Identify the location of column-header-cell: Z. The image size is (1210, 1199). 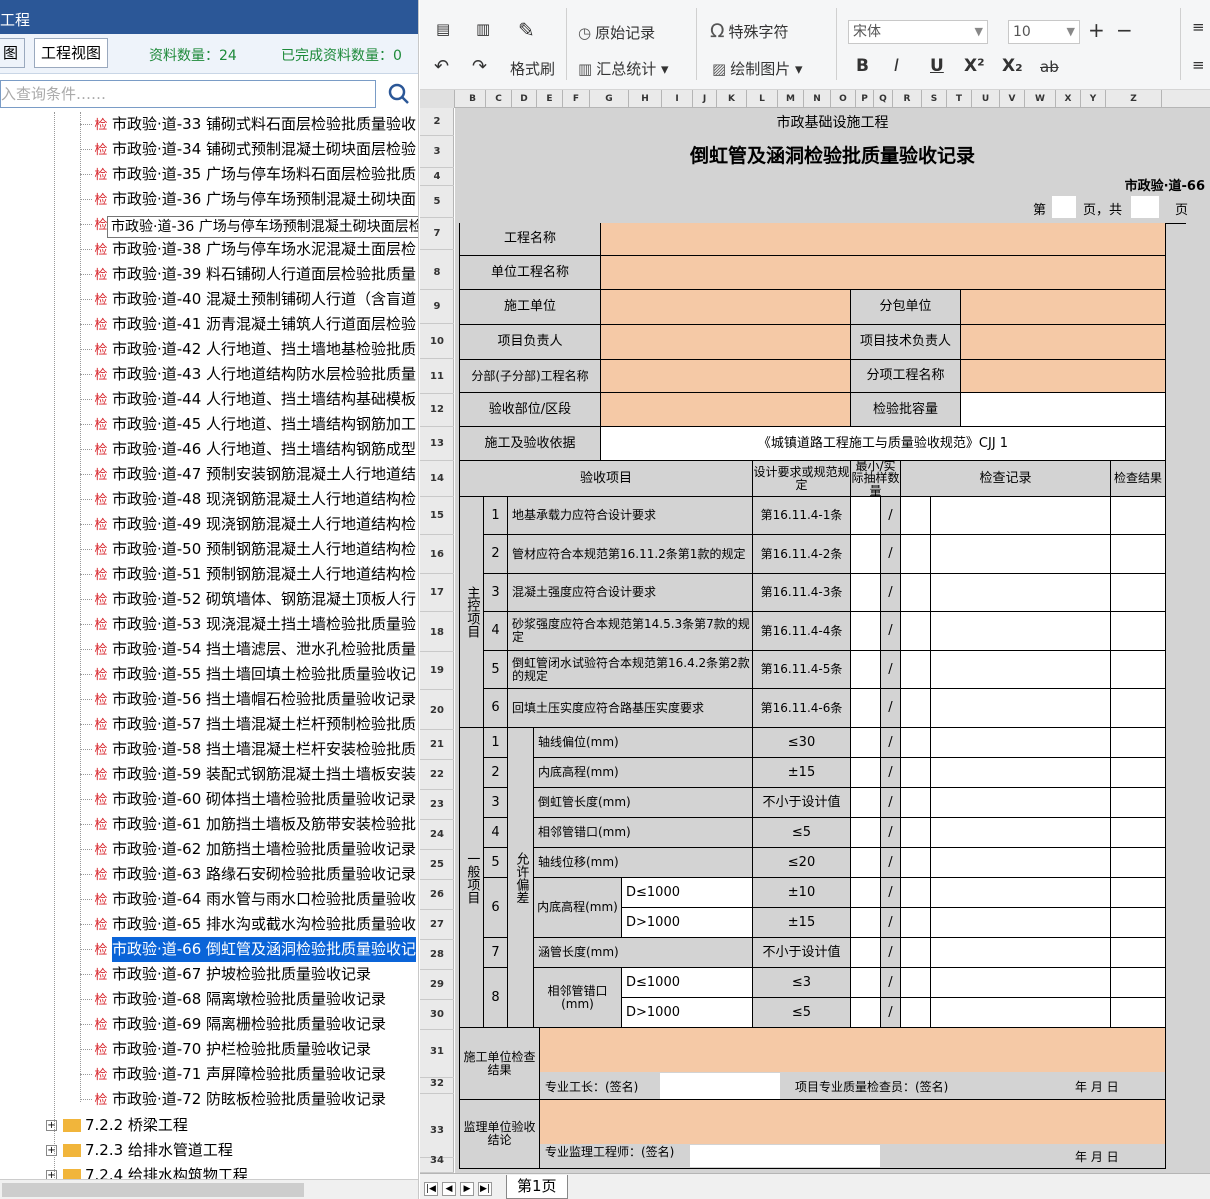
(1134, 99).